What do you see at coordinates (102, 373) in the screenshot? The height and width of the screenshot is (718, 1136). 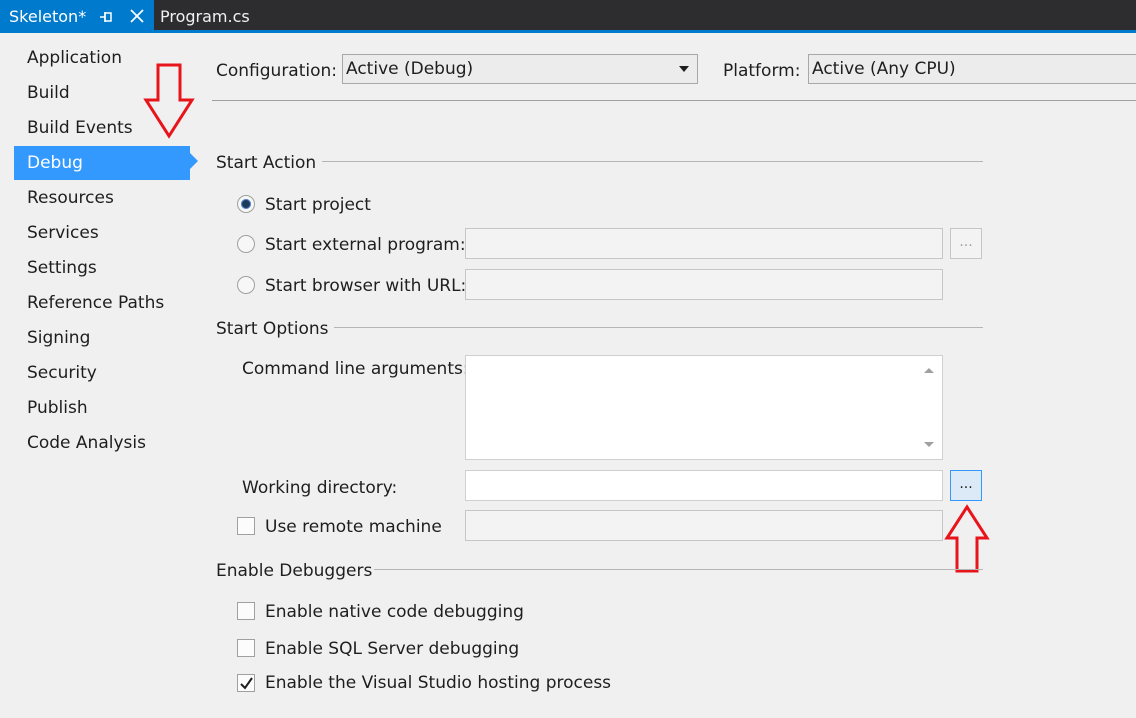 I see `nav-item-security: Security` at bounding box center [102, 373].